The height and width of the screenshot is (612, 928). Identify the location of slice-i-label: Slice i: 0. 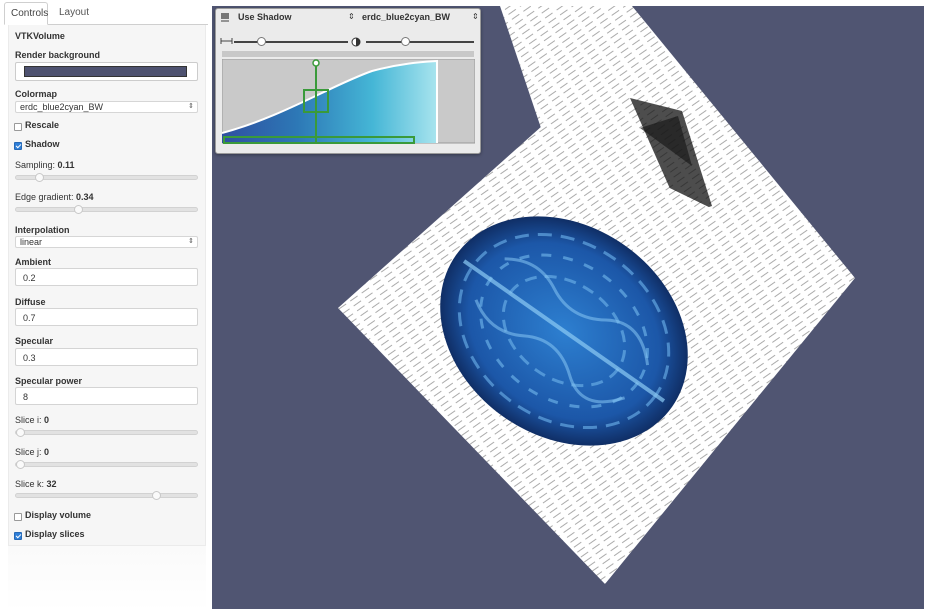
(32, 420).